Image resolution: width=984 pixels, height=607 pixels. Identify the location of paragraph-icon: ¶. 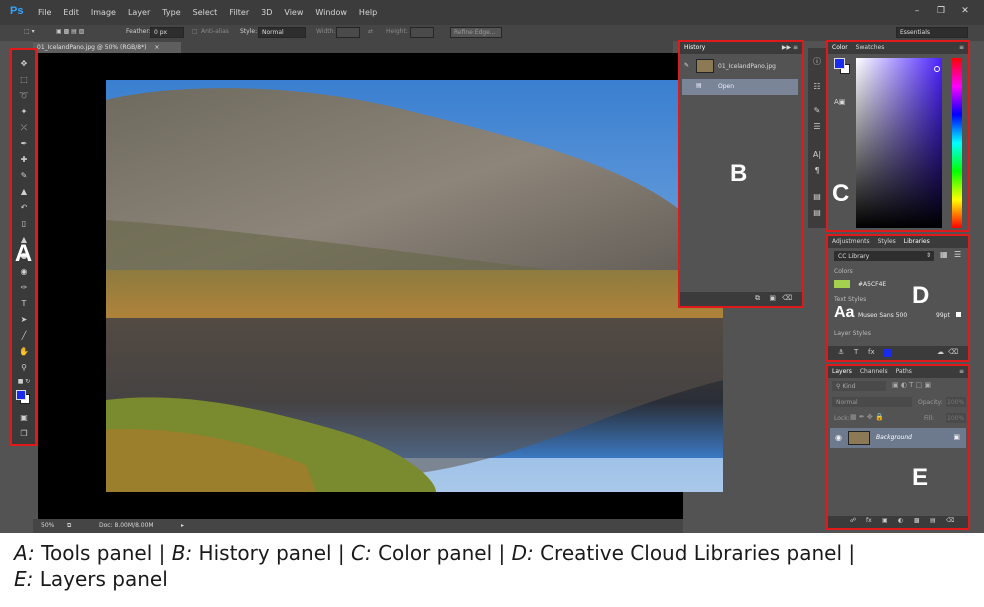
(817, 171).